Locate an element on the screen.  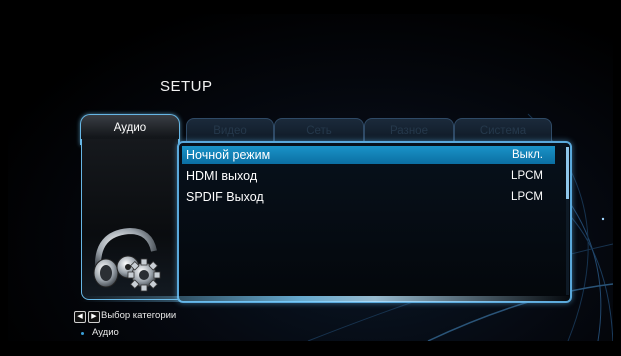
setting-spdif-output: SPDIF Выход LPCM is located at coordinates (368, 197).